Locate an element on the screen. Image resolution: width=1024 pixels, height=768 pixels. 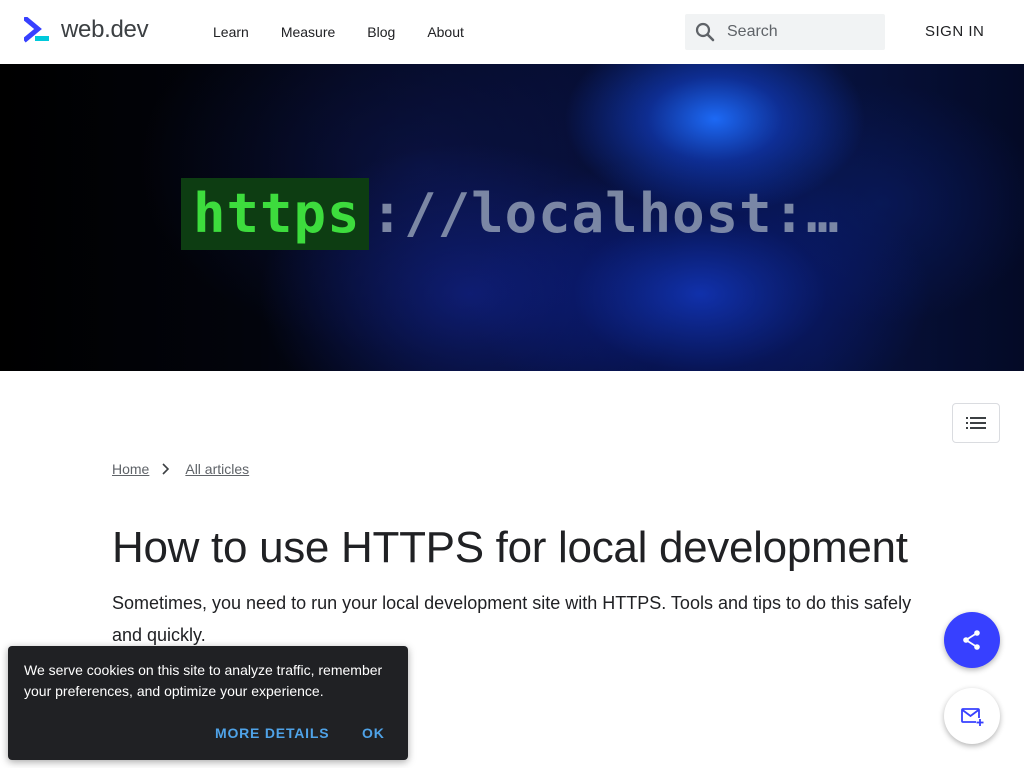
nav-about: About is located at coordinates (445, 32).